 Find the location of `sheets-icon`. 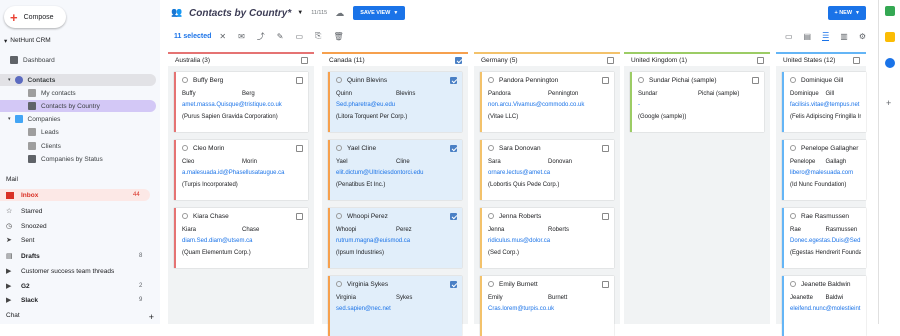

sheets-icon is located at coordinates (890, 11).